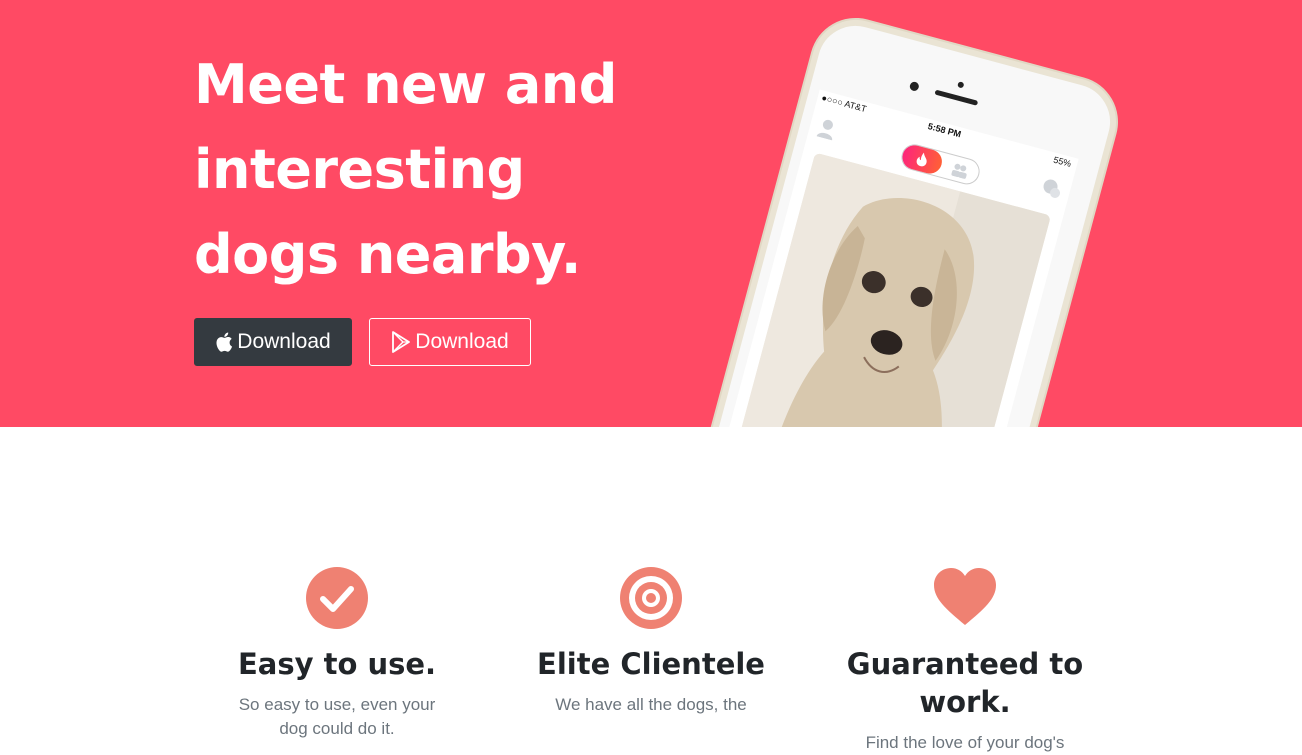 The image size is (1302, 755). Describe the element at coordinates (965, 742) in the screenshot. I see `feature-text: Find the love of your dog's` at that location.